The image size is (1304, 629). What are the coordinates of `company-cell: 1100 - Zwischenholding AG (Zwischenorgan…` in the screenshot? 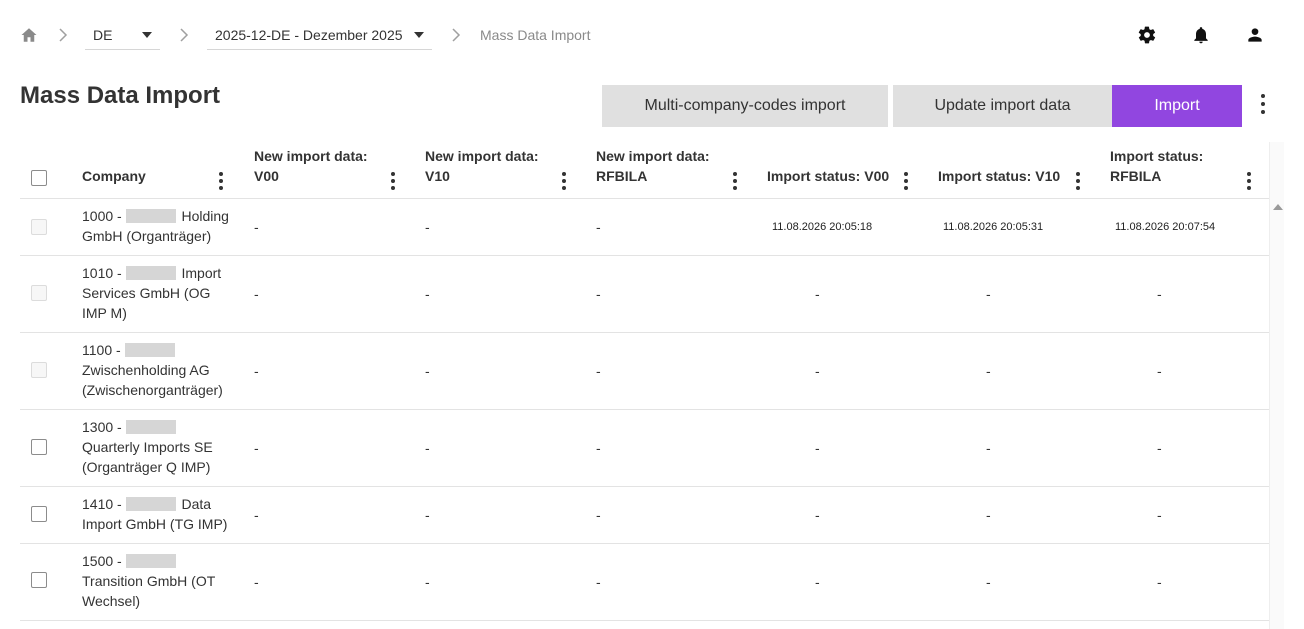 It's located at (162, 370).